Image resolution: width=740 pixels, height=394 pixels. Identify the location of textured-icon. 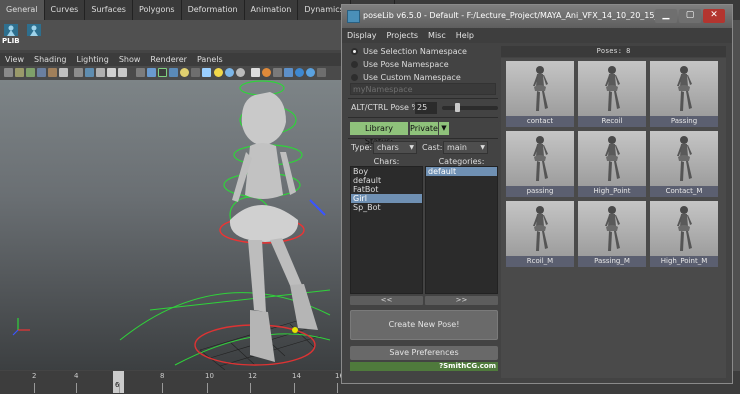
(173, 72).